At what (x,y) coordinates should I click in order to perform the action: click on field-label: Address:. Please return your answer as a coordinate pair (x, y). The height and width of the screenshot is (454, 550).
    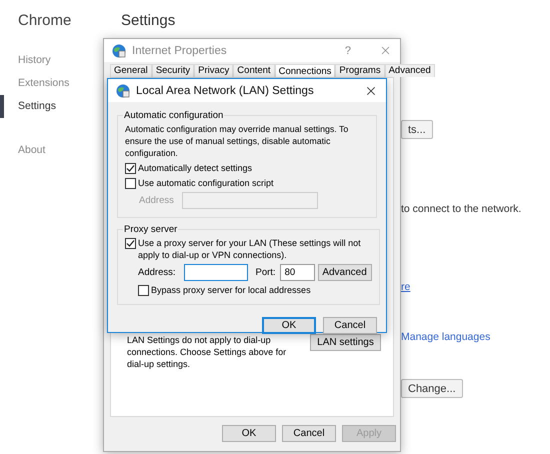
    Looking at the image, I should click on (157, 272).